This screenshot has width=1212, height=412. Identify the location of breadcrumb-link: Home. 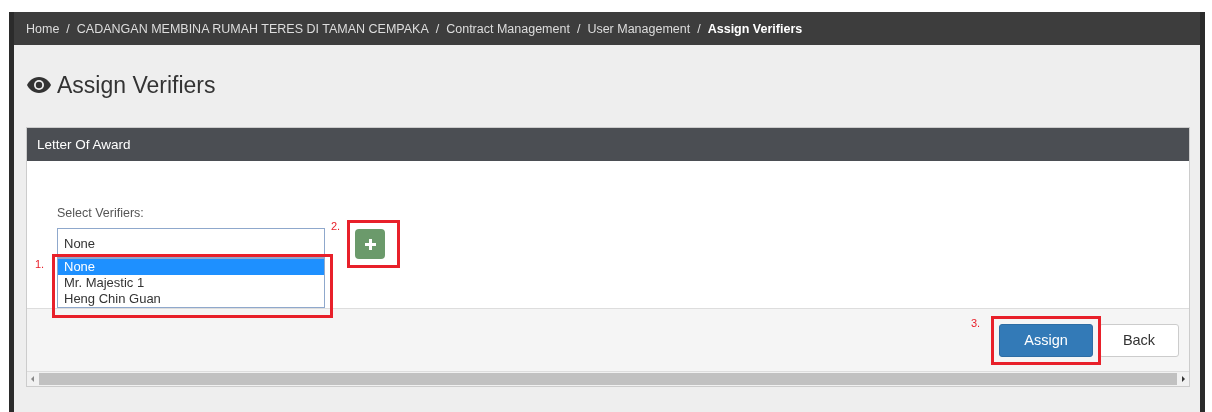
(43, 28).